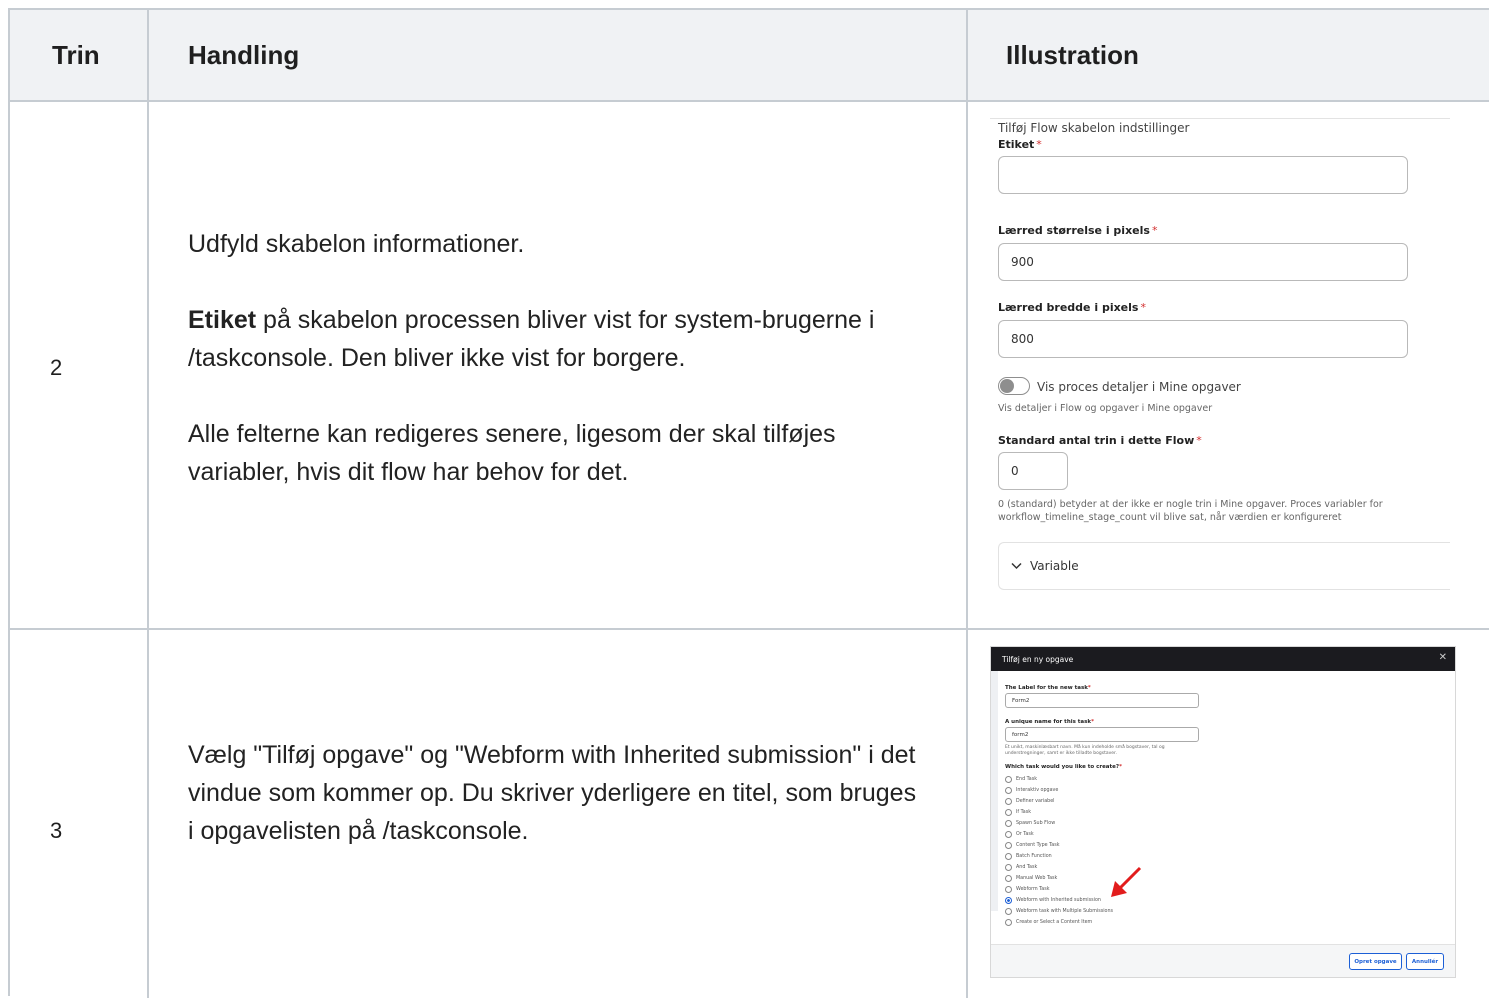 The width and height of the screenshot is (1489, 998). What do you see at coordinates (1034, 856) in the screenshot?
I see `task-type-label: Batch Function` at bounding box center [1034, 856].